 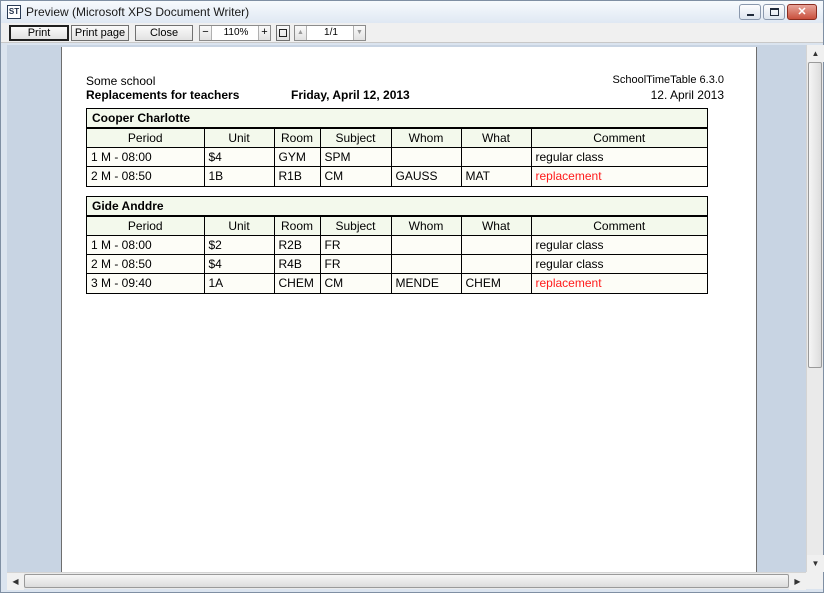 I want to click on what-cell: MAT, so click(x=496, y=176).